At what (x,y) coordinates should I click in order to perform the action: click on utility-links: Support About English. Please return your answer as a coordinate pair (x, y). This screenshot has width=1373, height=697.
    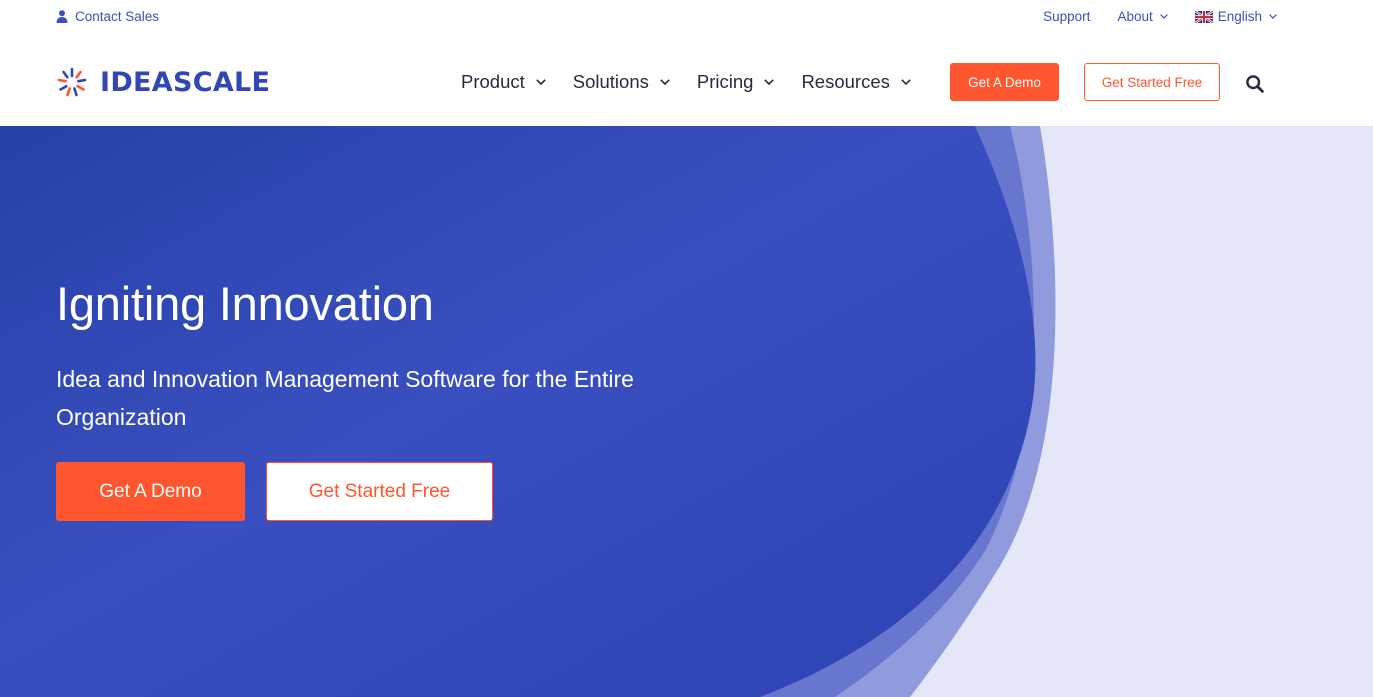
    Looking at the image, I should click on (1160, 16).